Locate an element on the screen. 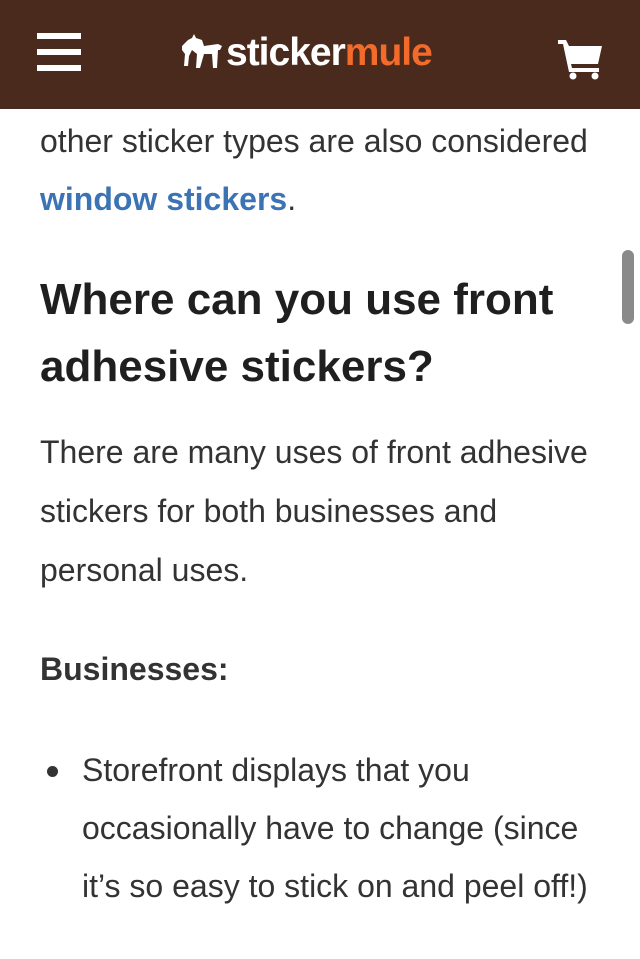 The image size is (640, 959). stickermule-logo: stickermule is located at coordinates (306, 52).